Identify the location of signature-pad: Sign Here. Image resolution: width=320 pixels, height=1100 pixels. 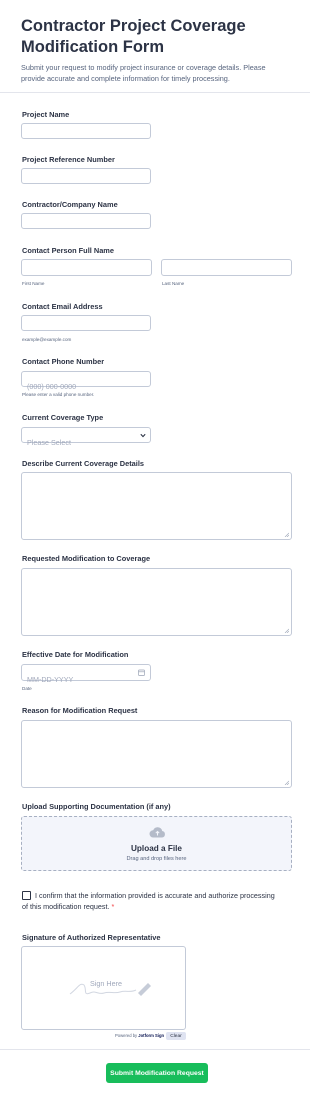
(103, 988).